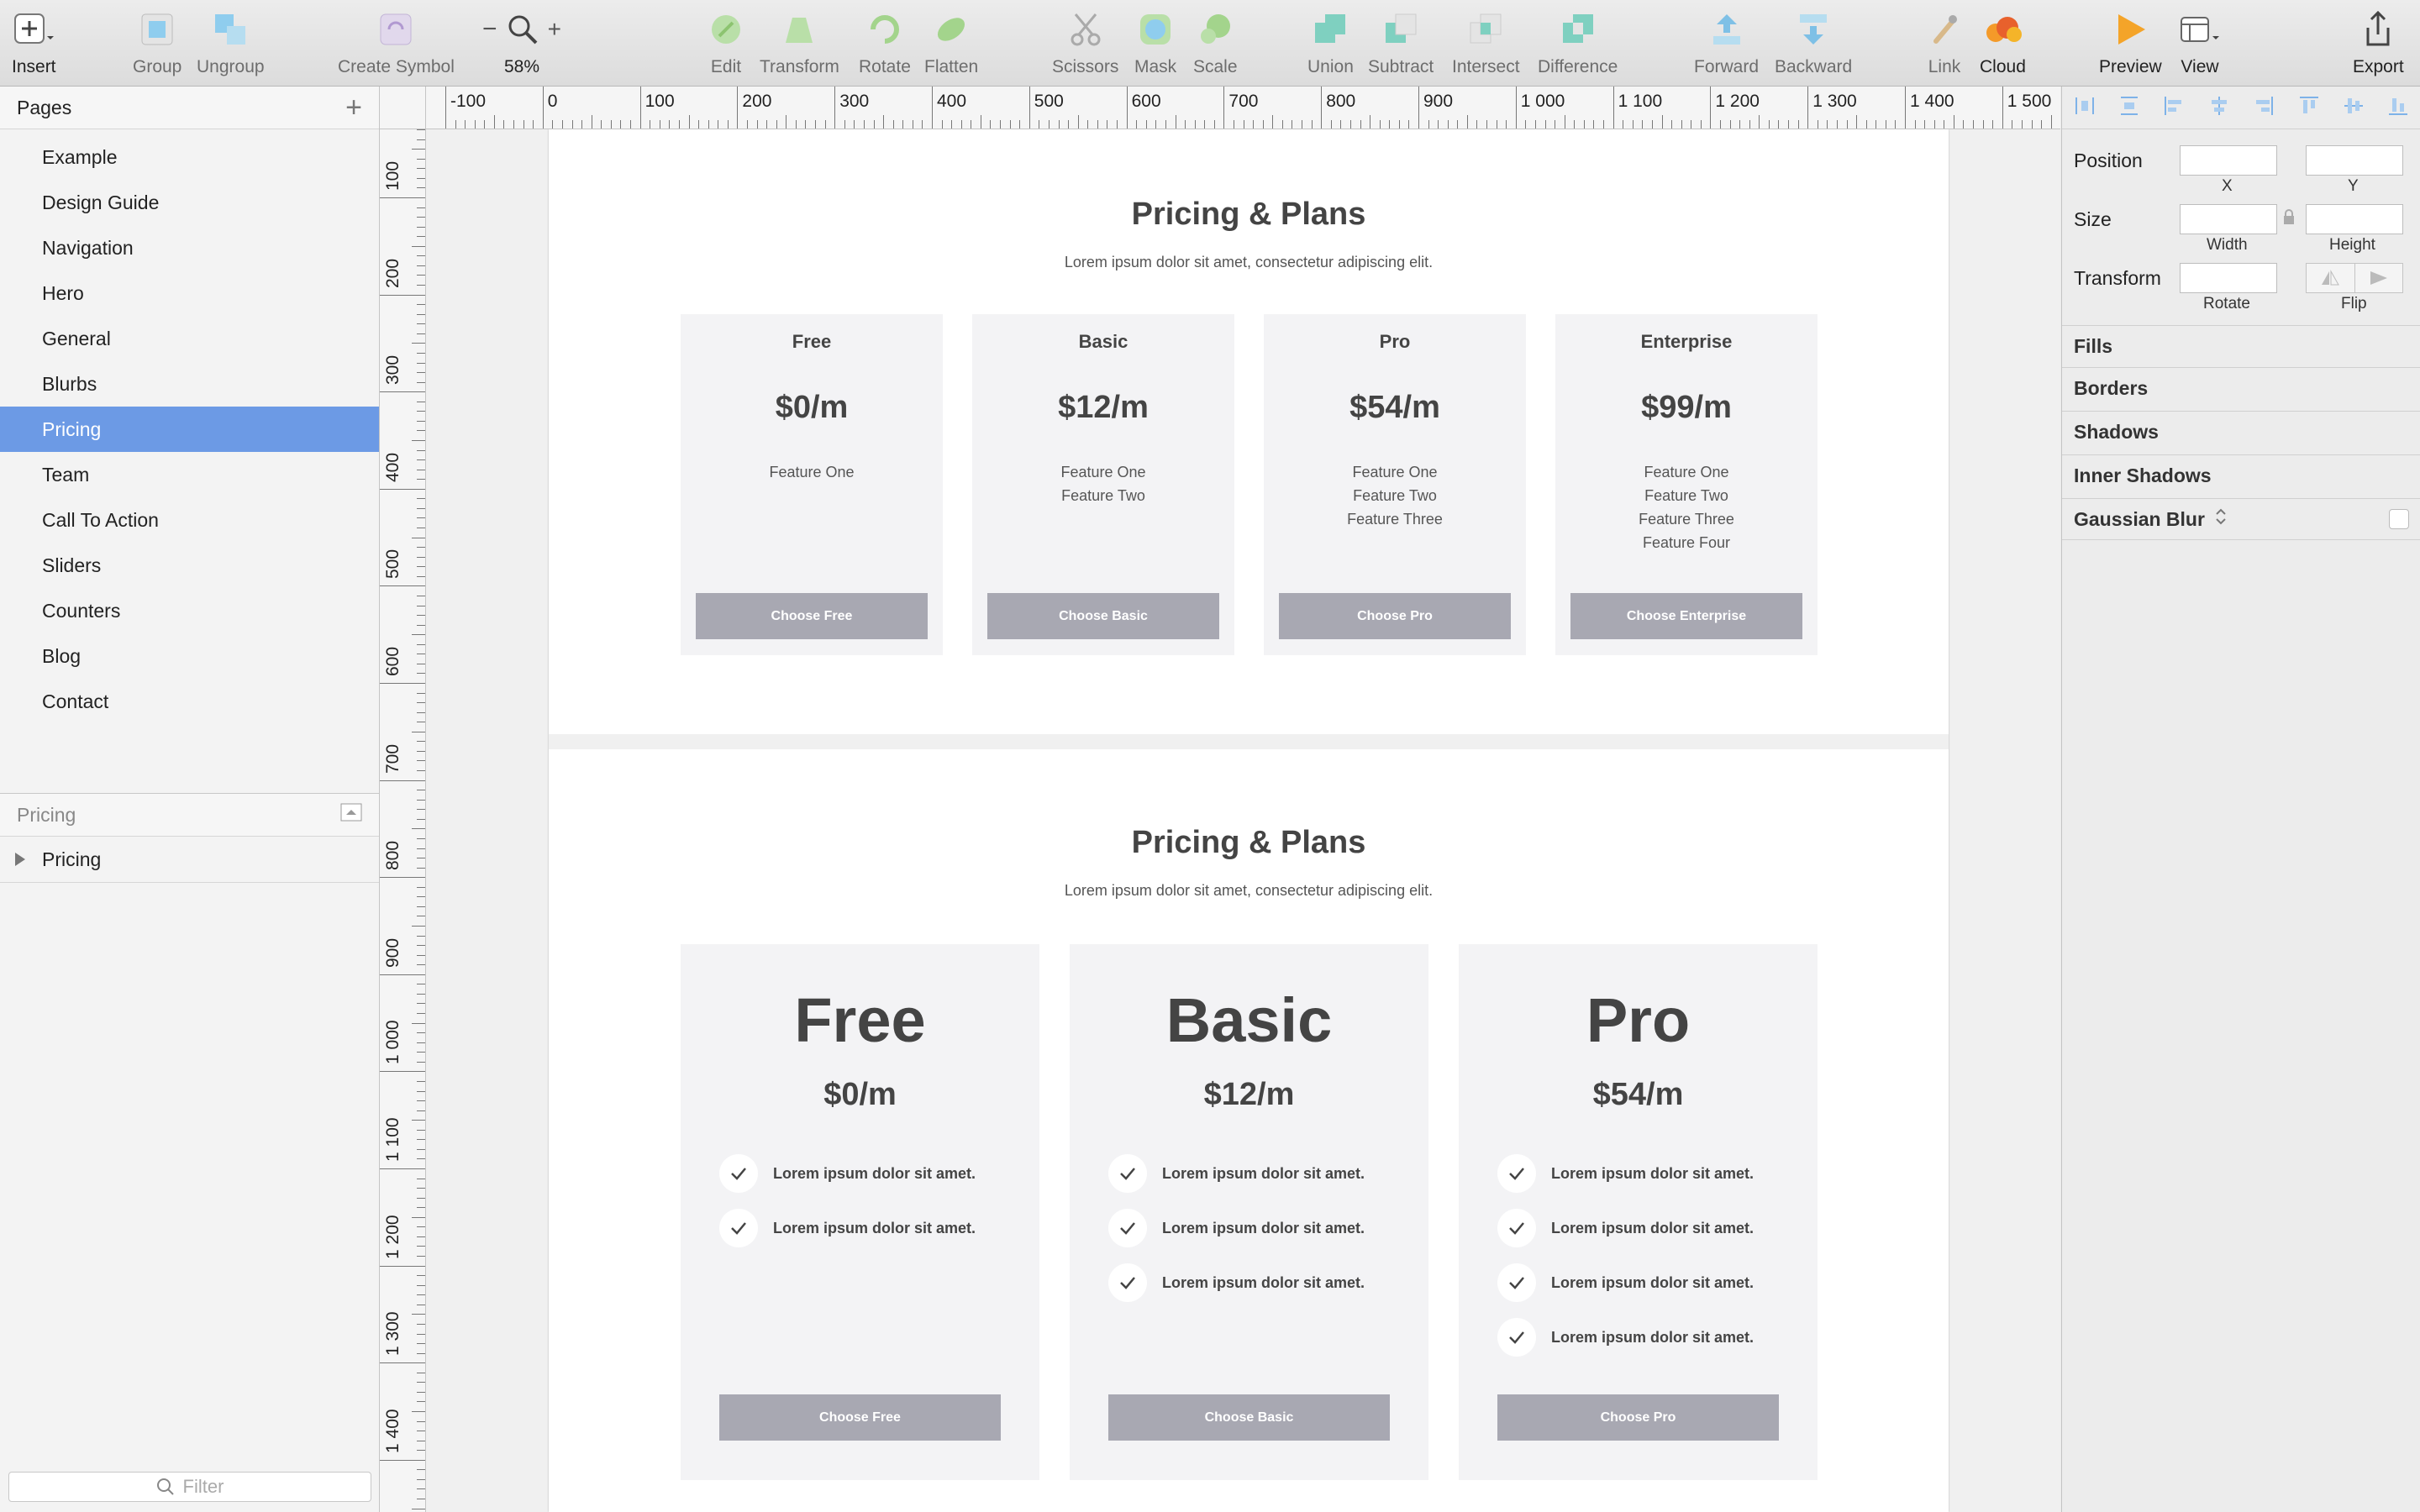 The width and height of the screenshot is (2420, 1512). I want to click on align-top-icon, so click(2309, 108).